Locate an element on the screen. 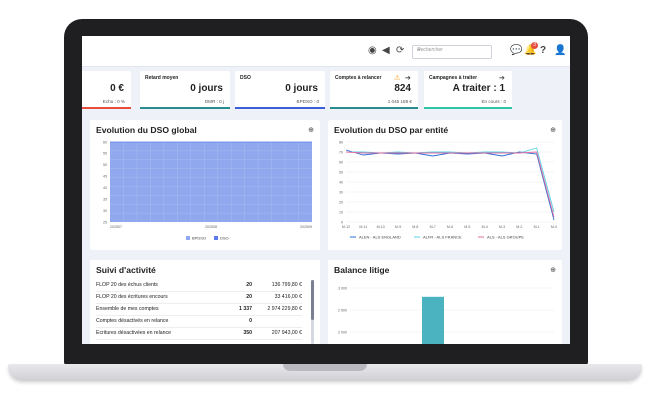 The width and height of the screenshot is (650, 400). x-tick-label: M-4 is located at coordinates (485, 227).